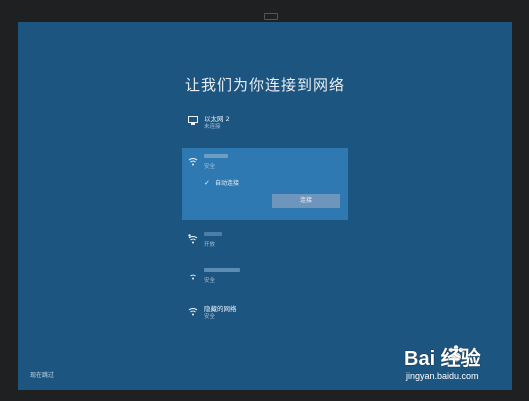  I want to click on network-status: 未连接, so click(212, 127).